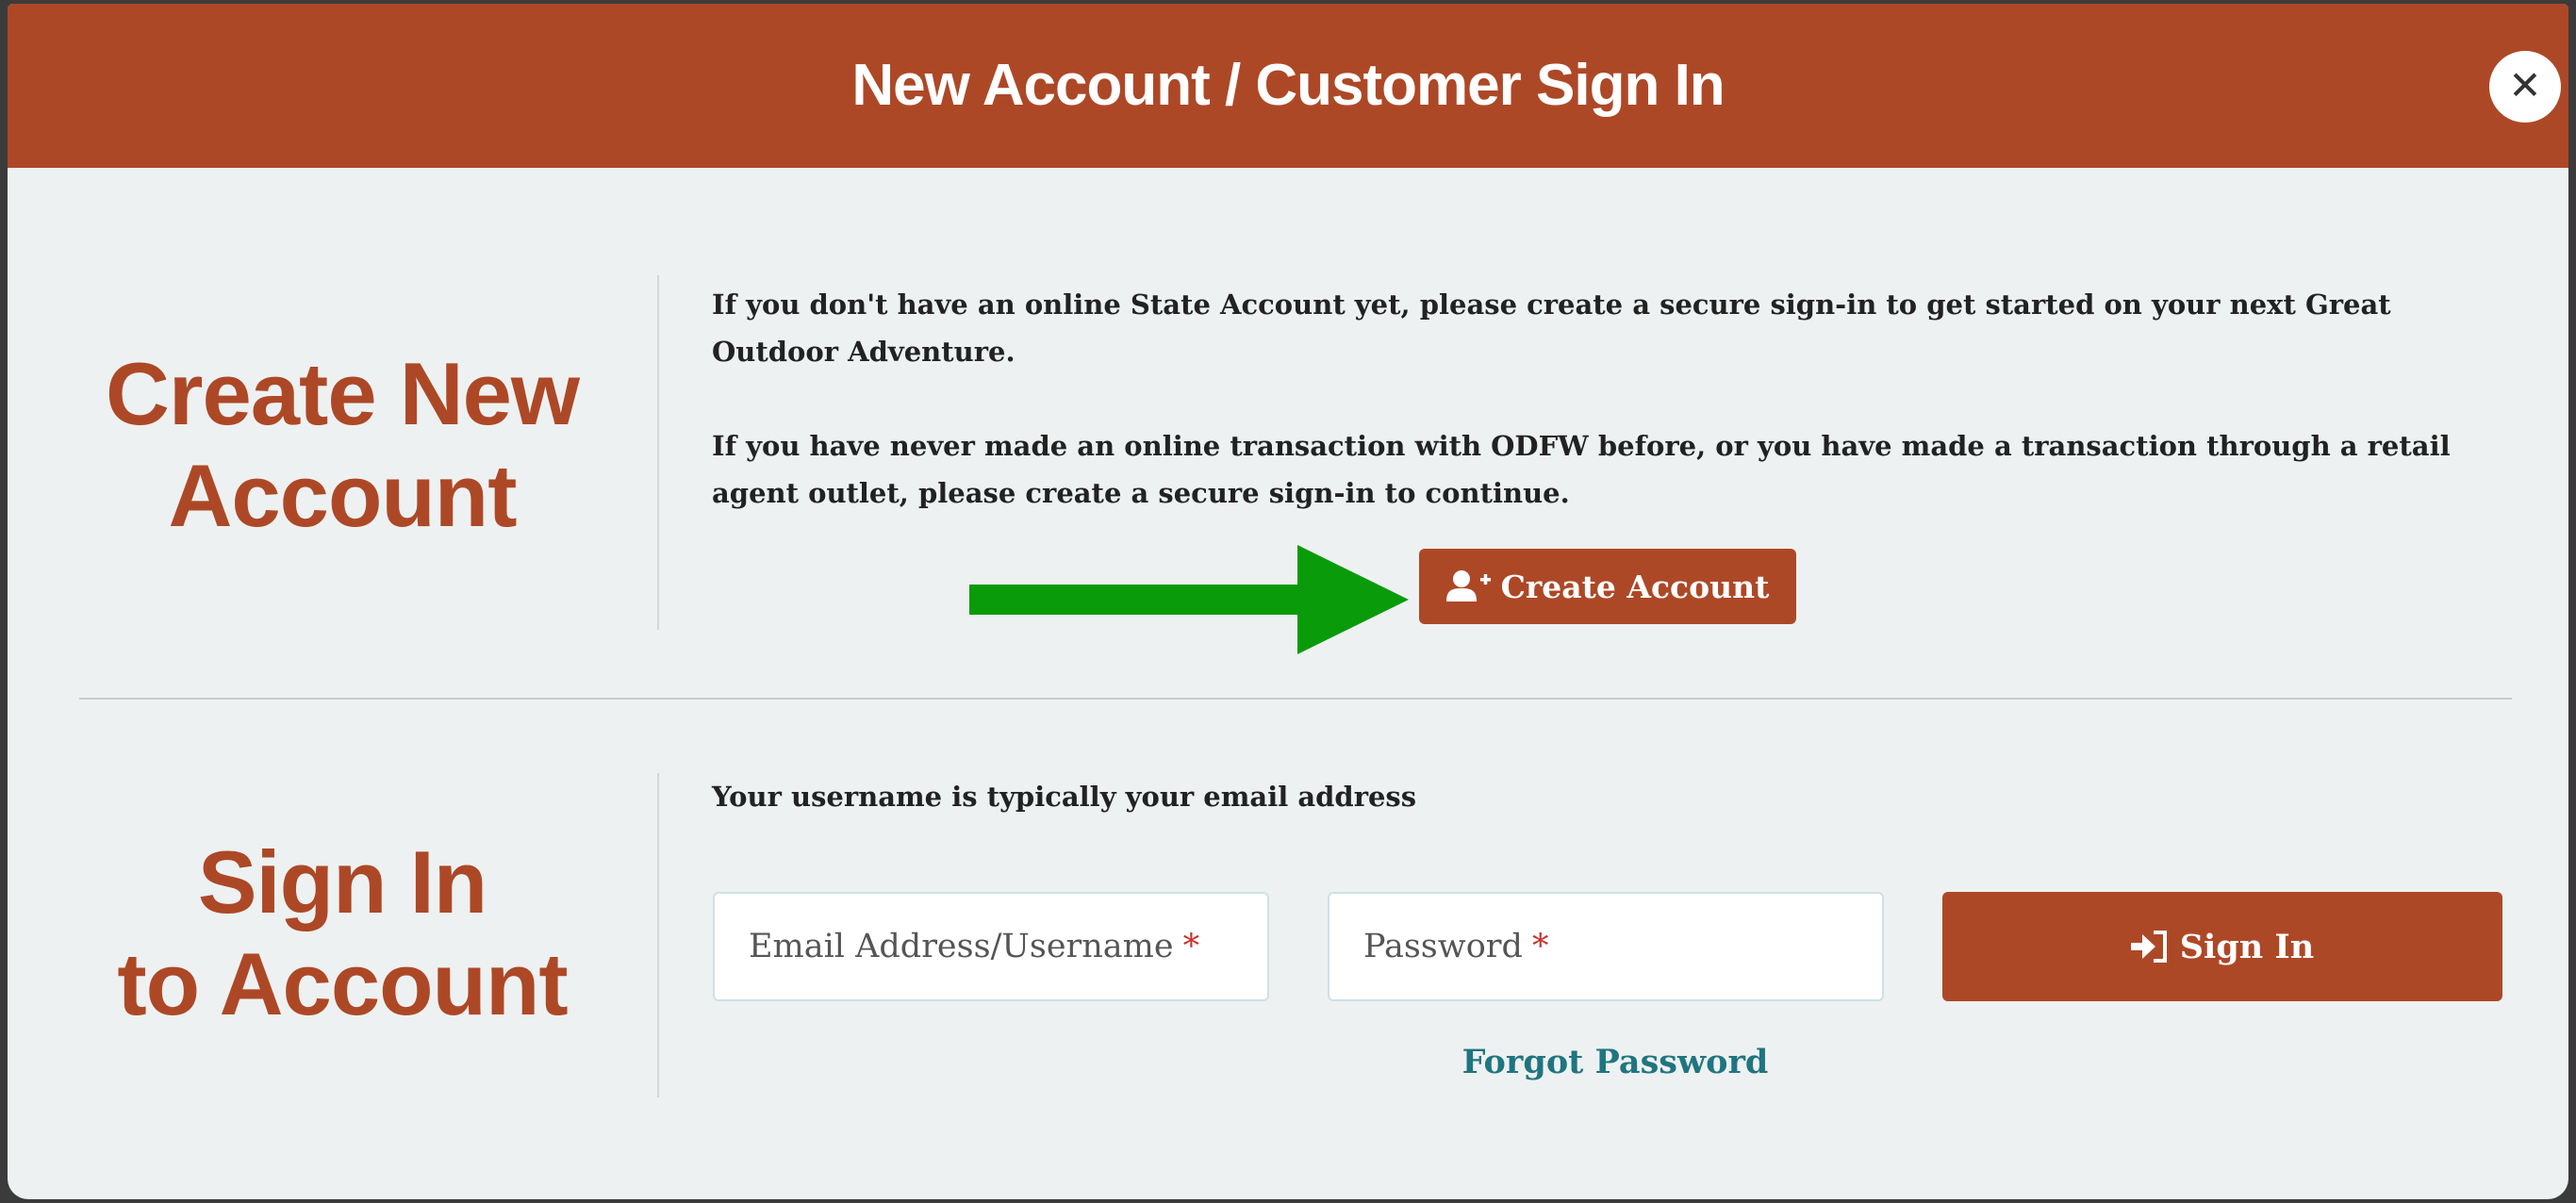 The width and height of the screenshot is (2576, 1203). What do you see at coordinates (1443, 946) in the screenshot?
I see `password-placeholder: Password` at bounding box center [1443, 946].